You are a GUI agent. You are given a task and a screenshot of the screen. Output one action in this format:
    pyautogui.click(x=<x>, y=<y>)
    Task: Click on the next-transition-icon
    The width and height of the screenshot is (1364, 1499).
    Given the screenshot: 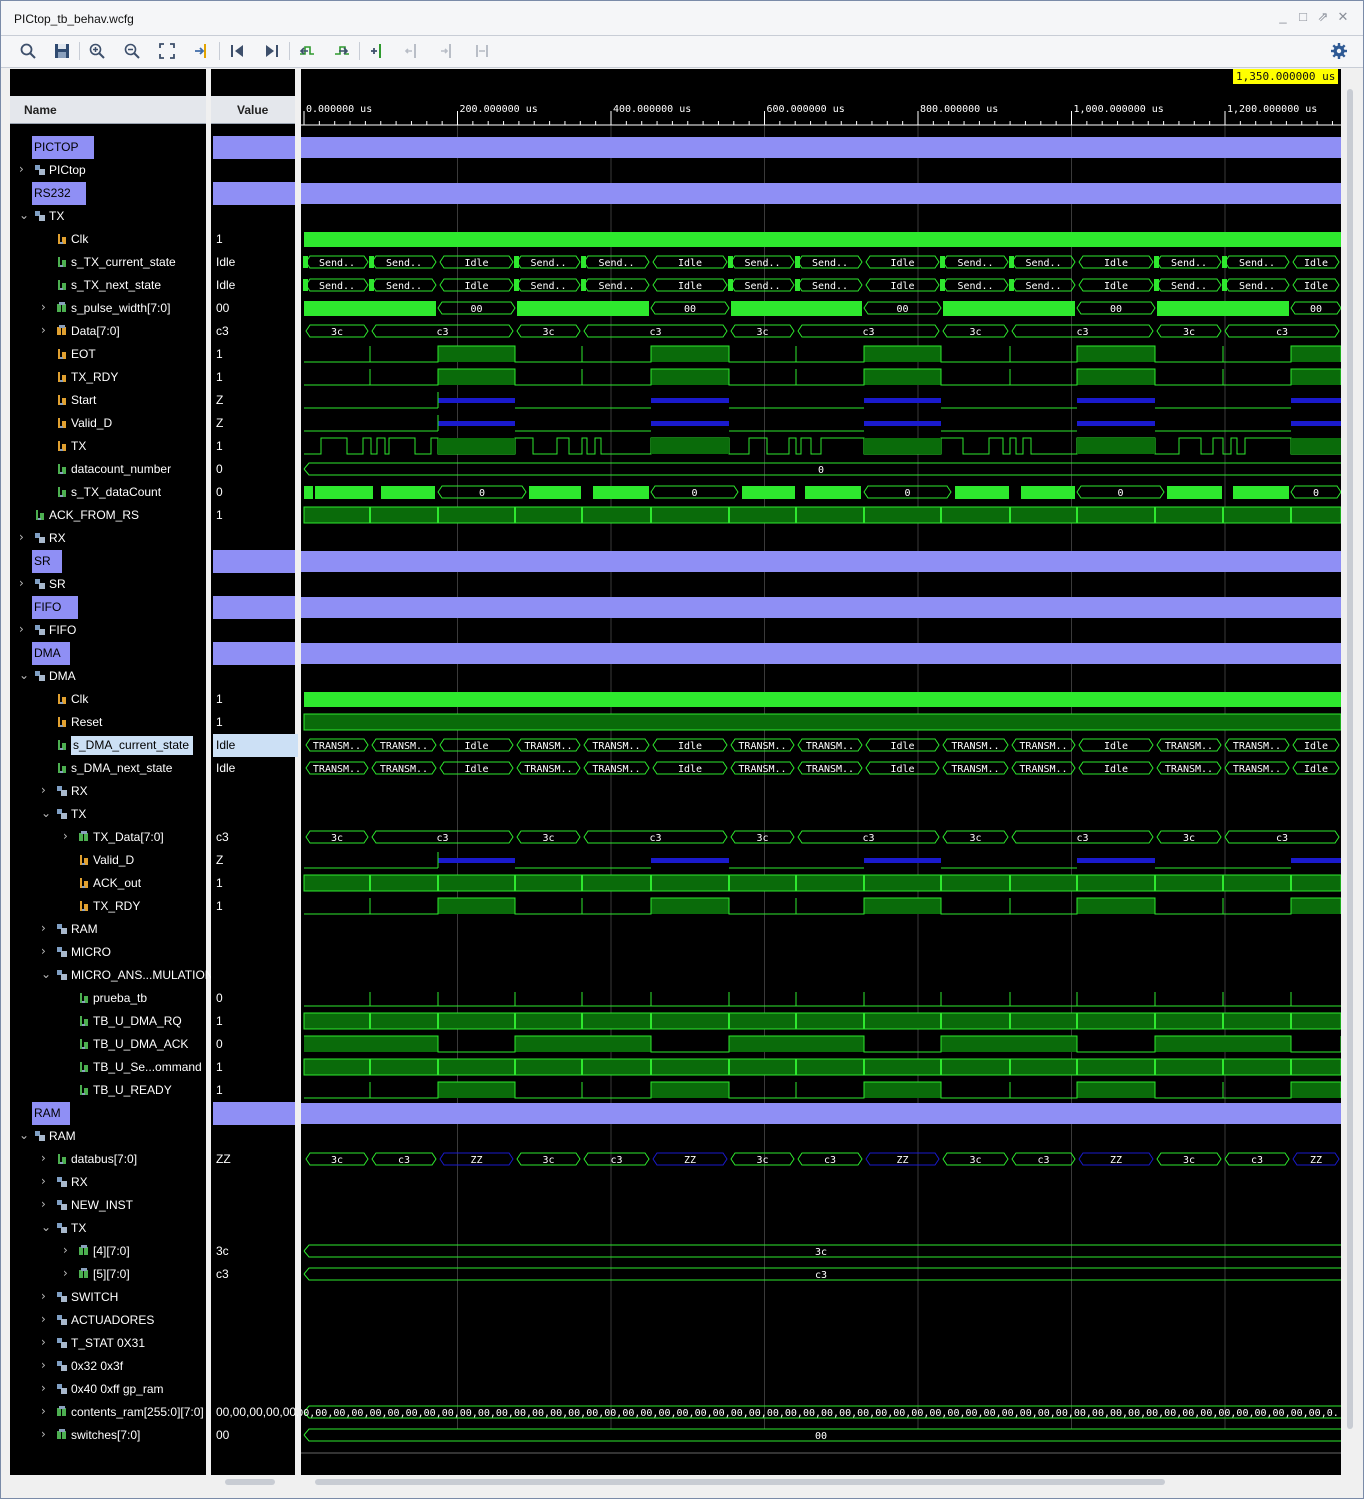 What is the action you would take?
    pyautogui.click(x=342, y=51)
    